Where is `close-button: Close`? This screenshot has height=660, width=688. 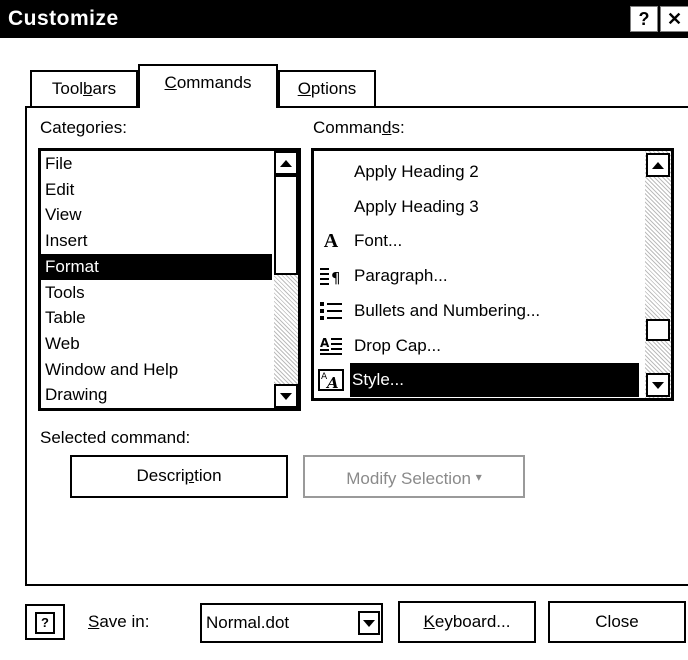 close-button: Close is located at coordinates (617, 622).